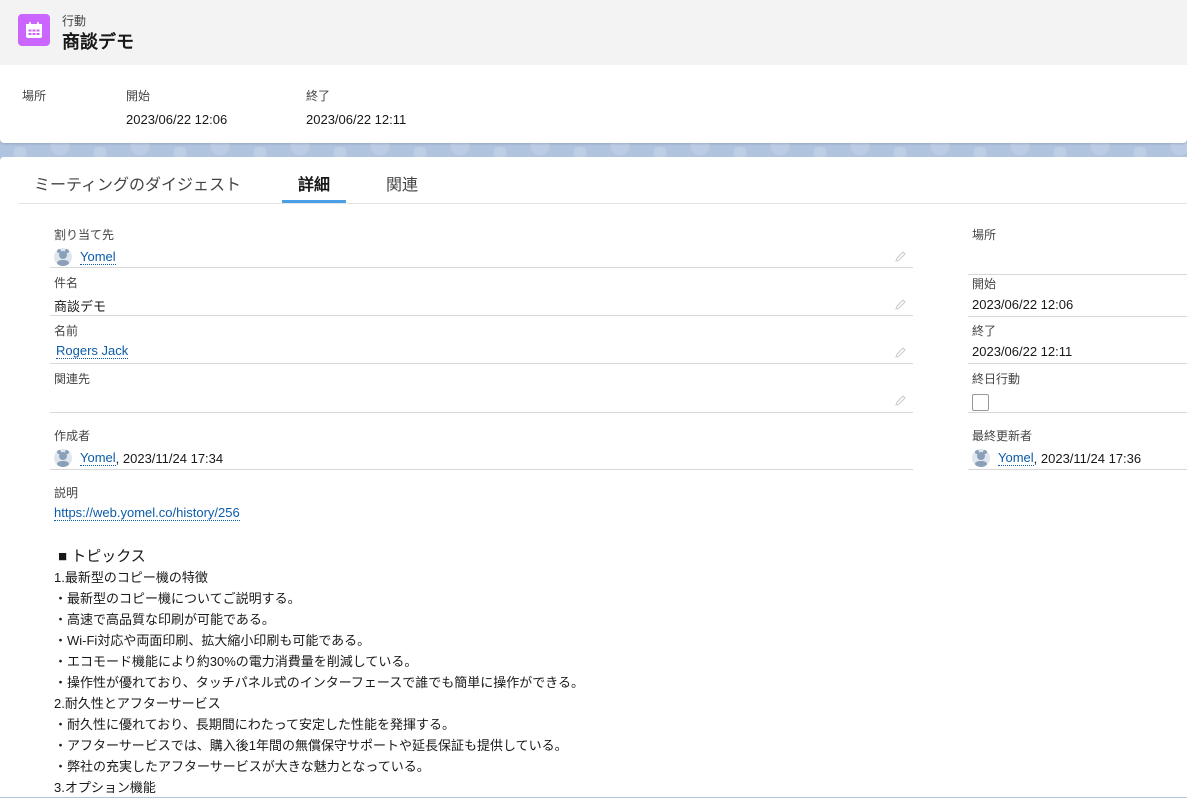 The image size is (1187, 798). Describe the element at coordinates (212, 640) in the screenshot. I see `description-line: ・Wi-Fi対応や両面印刷、拡大縮小印刷も可能である。` at that location.